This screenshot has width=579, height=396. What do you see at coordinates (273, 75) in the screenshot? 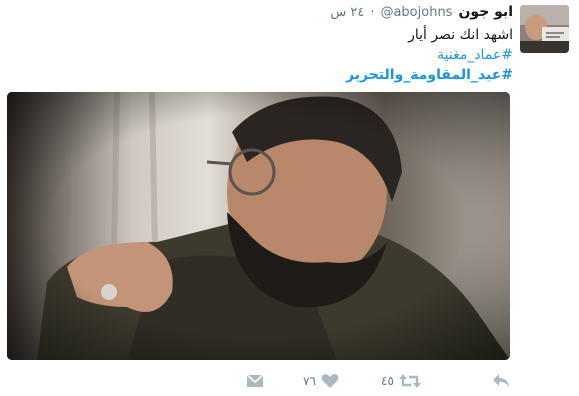
I see `hashtag-link: #عيد_المقاومة_والتحرير` at bounding box center [273, 75].